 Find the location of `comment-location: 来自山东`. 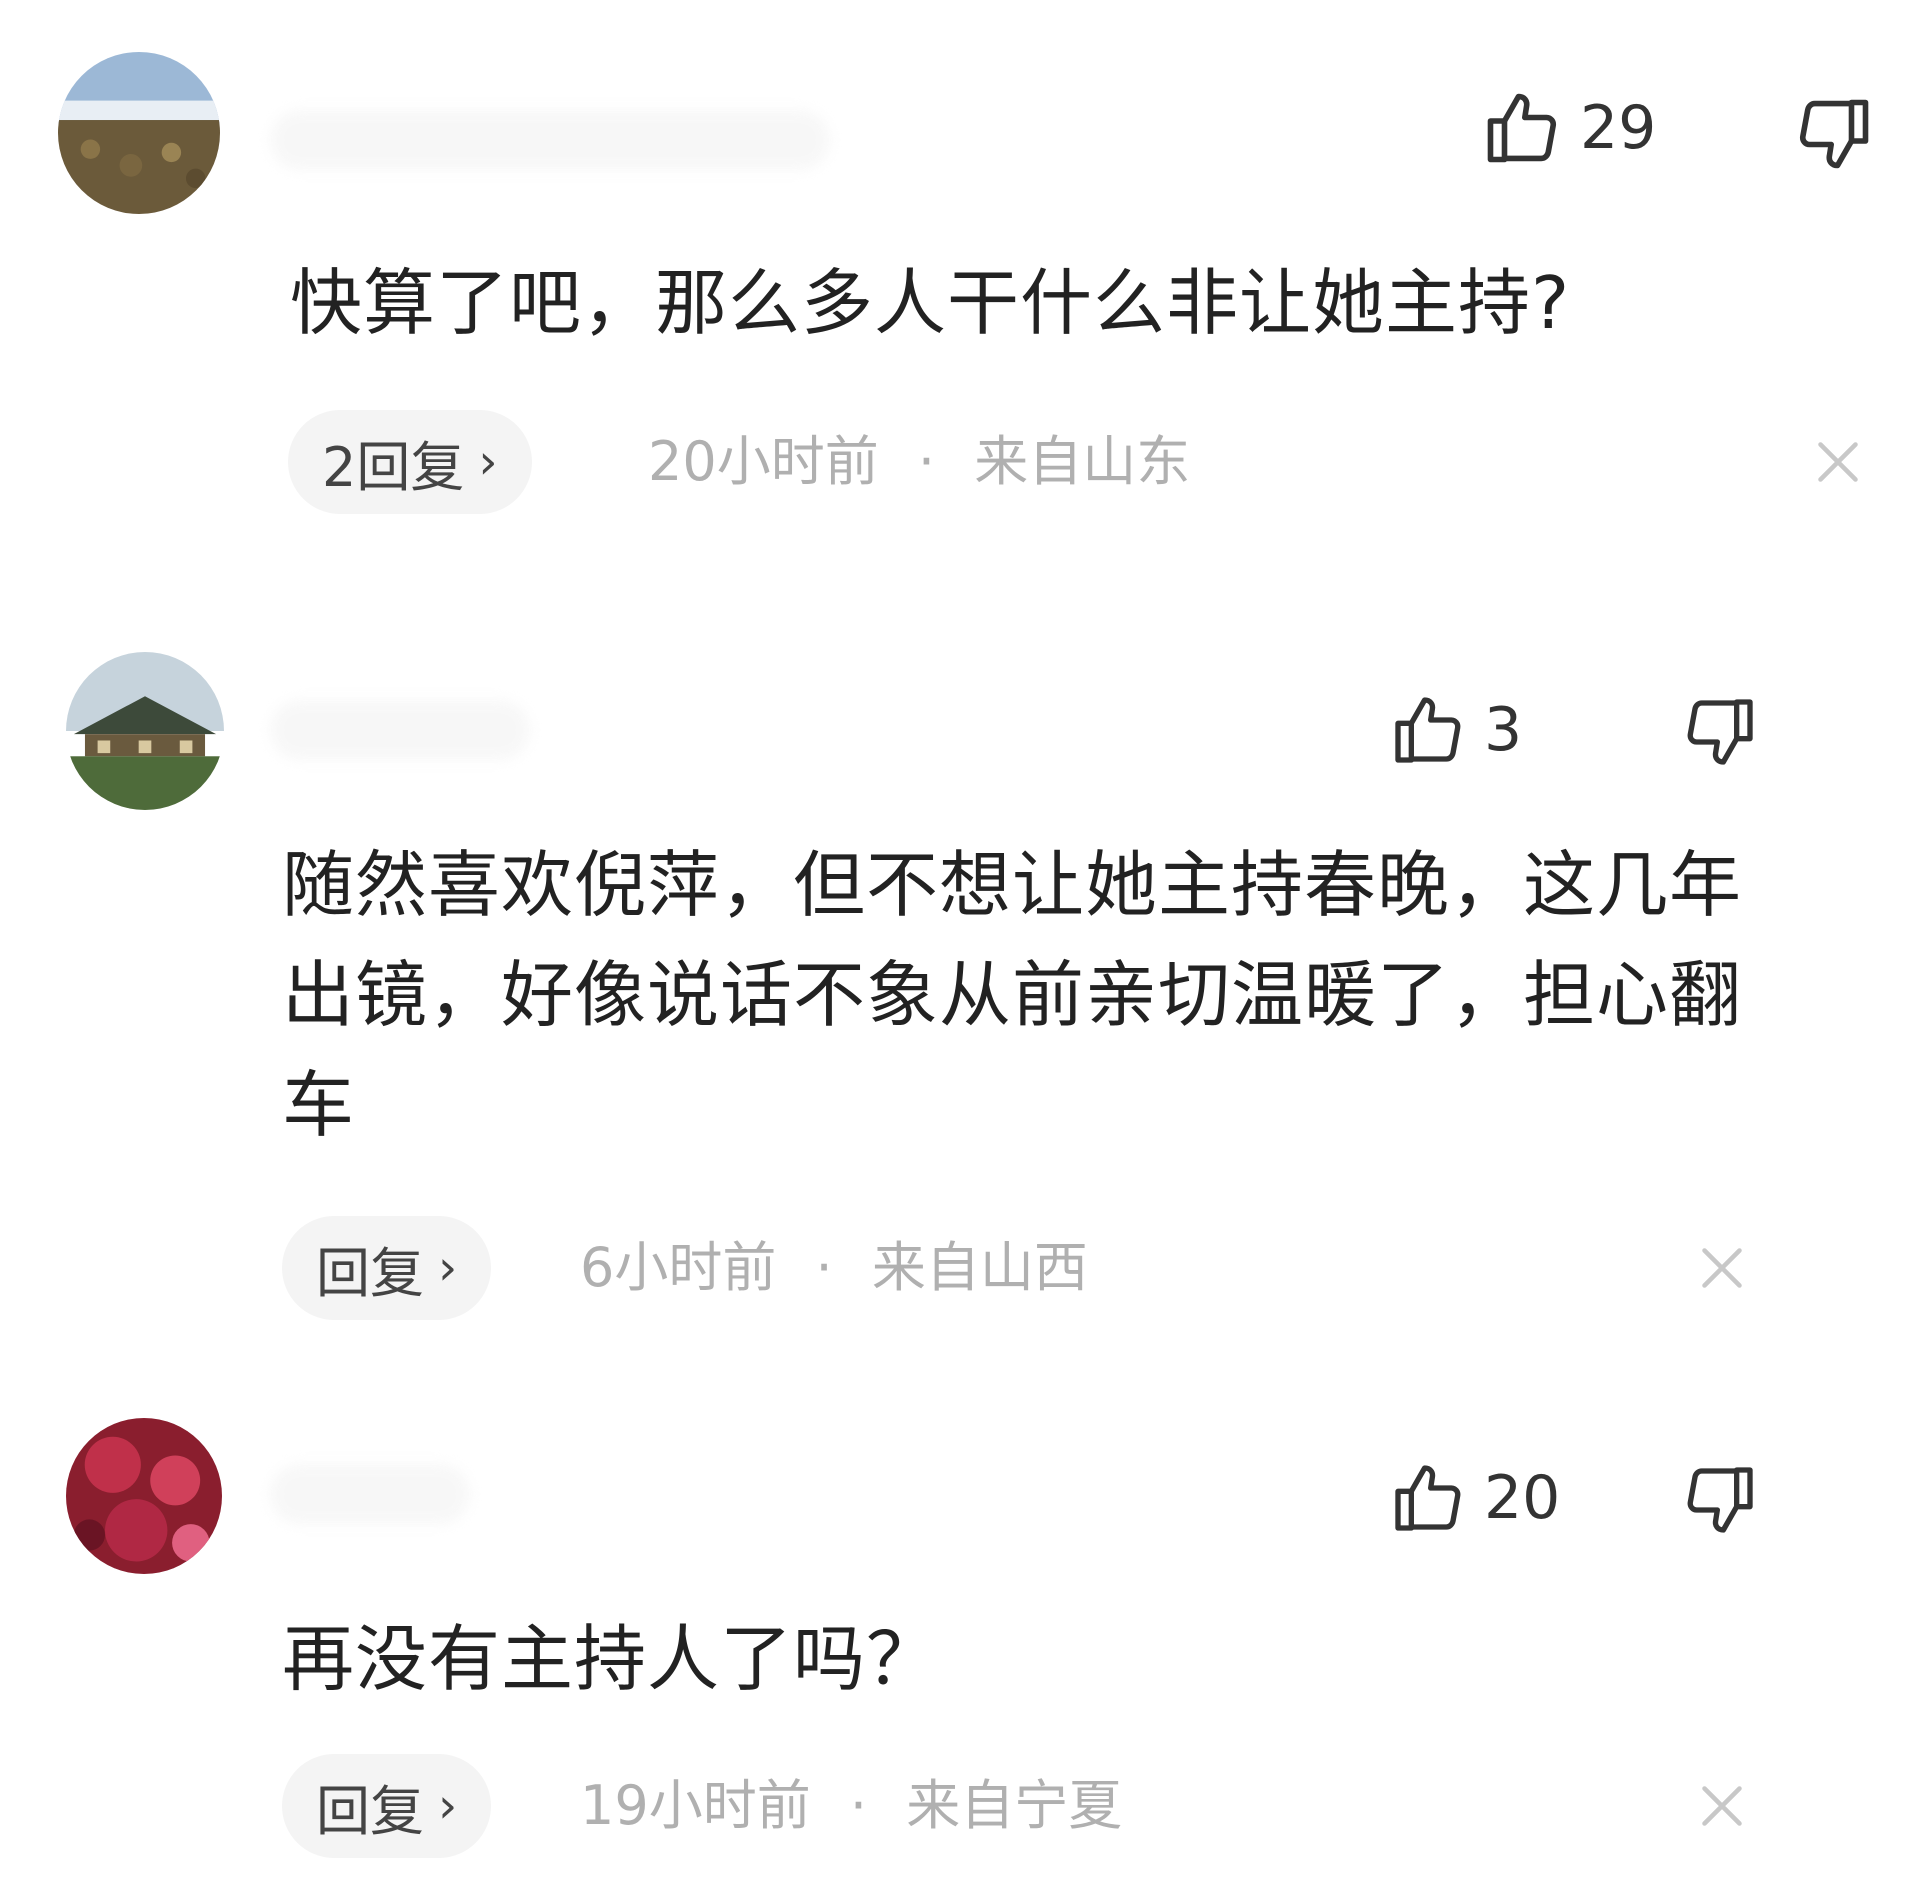

comment-location: 来自山东 is located at coordinates (1082, 461).